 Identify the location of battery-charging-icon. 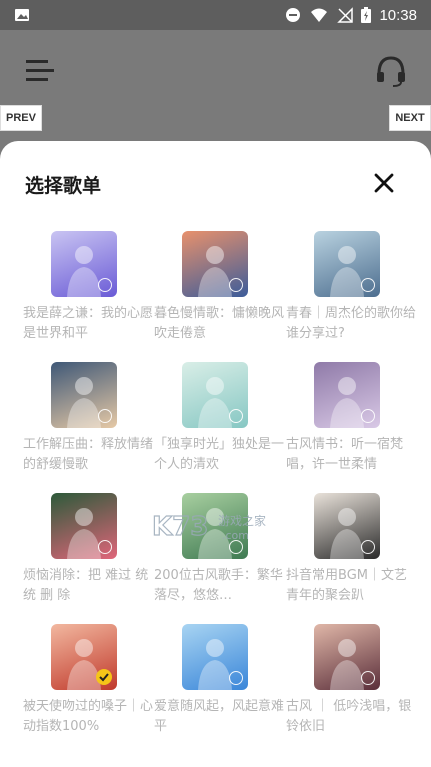
(366, 15).